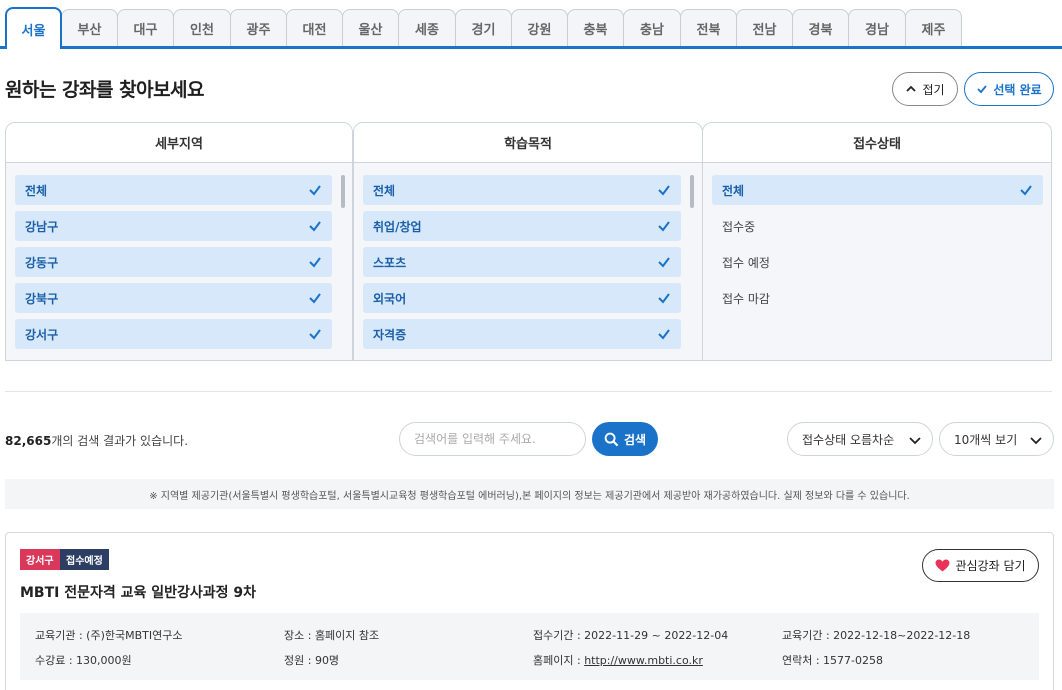 The height and width of the screenshot is (690, 1062). I want to click on region-option-gangnam: 강남구, so click(173, 226).